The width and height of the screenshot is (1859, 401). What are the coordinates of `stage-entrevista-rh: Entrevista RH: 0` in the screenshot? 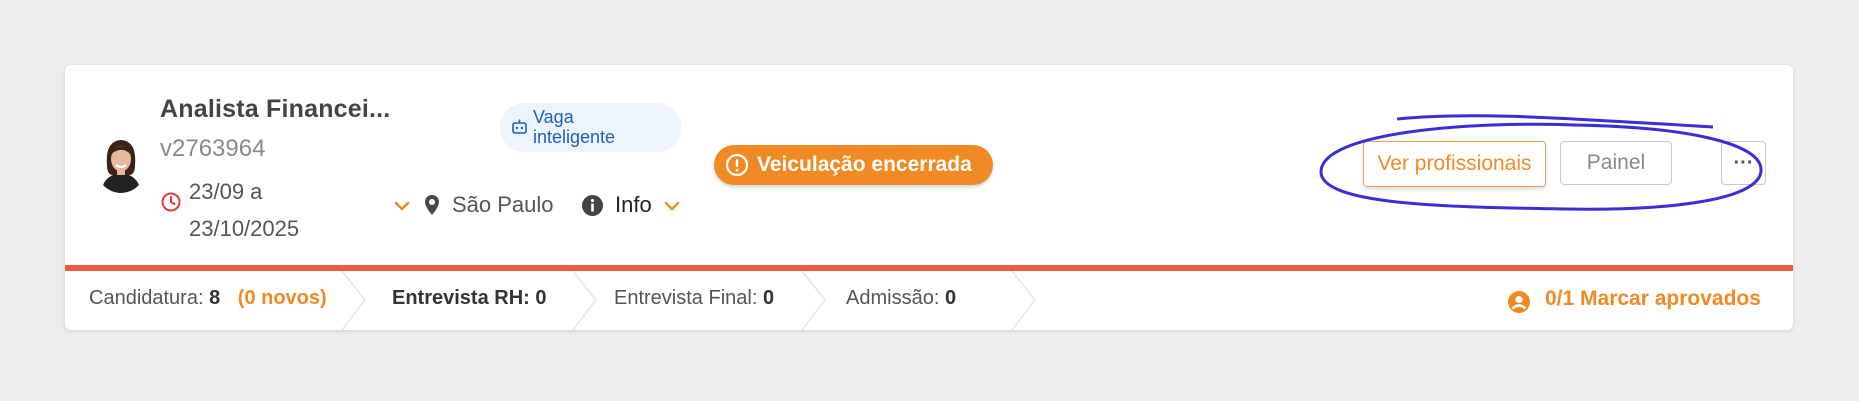 It's located at (469, 298).